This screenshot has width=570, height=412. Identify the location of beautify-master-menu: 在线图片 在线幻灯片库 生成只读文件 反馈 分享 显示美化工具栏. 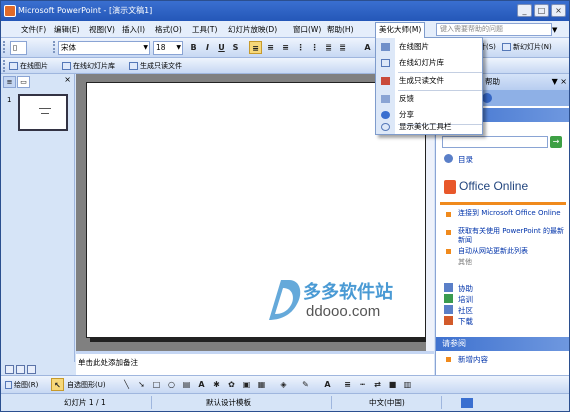
(429, 86).